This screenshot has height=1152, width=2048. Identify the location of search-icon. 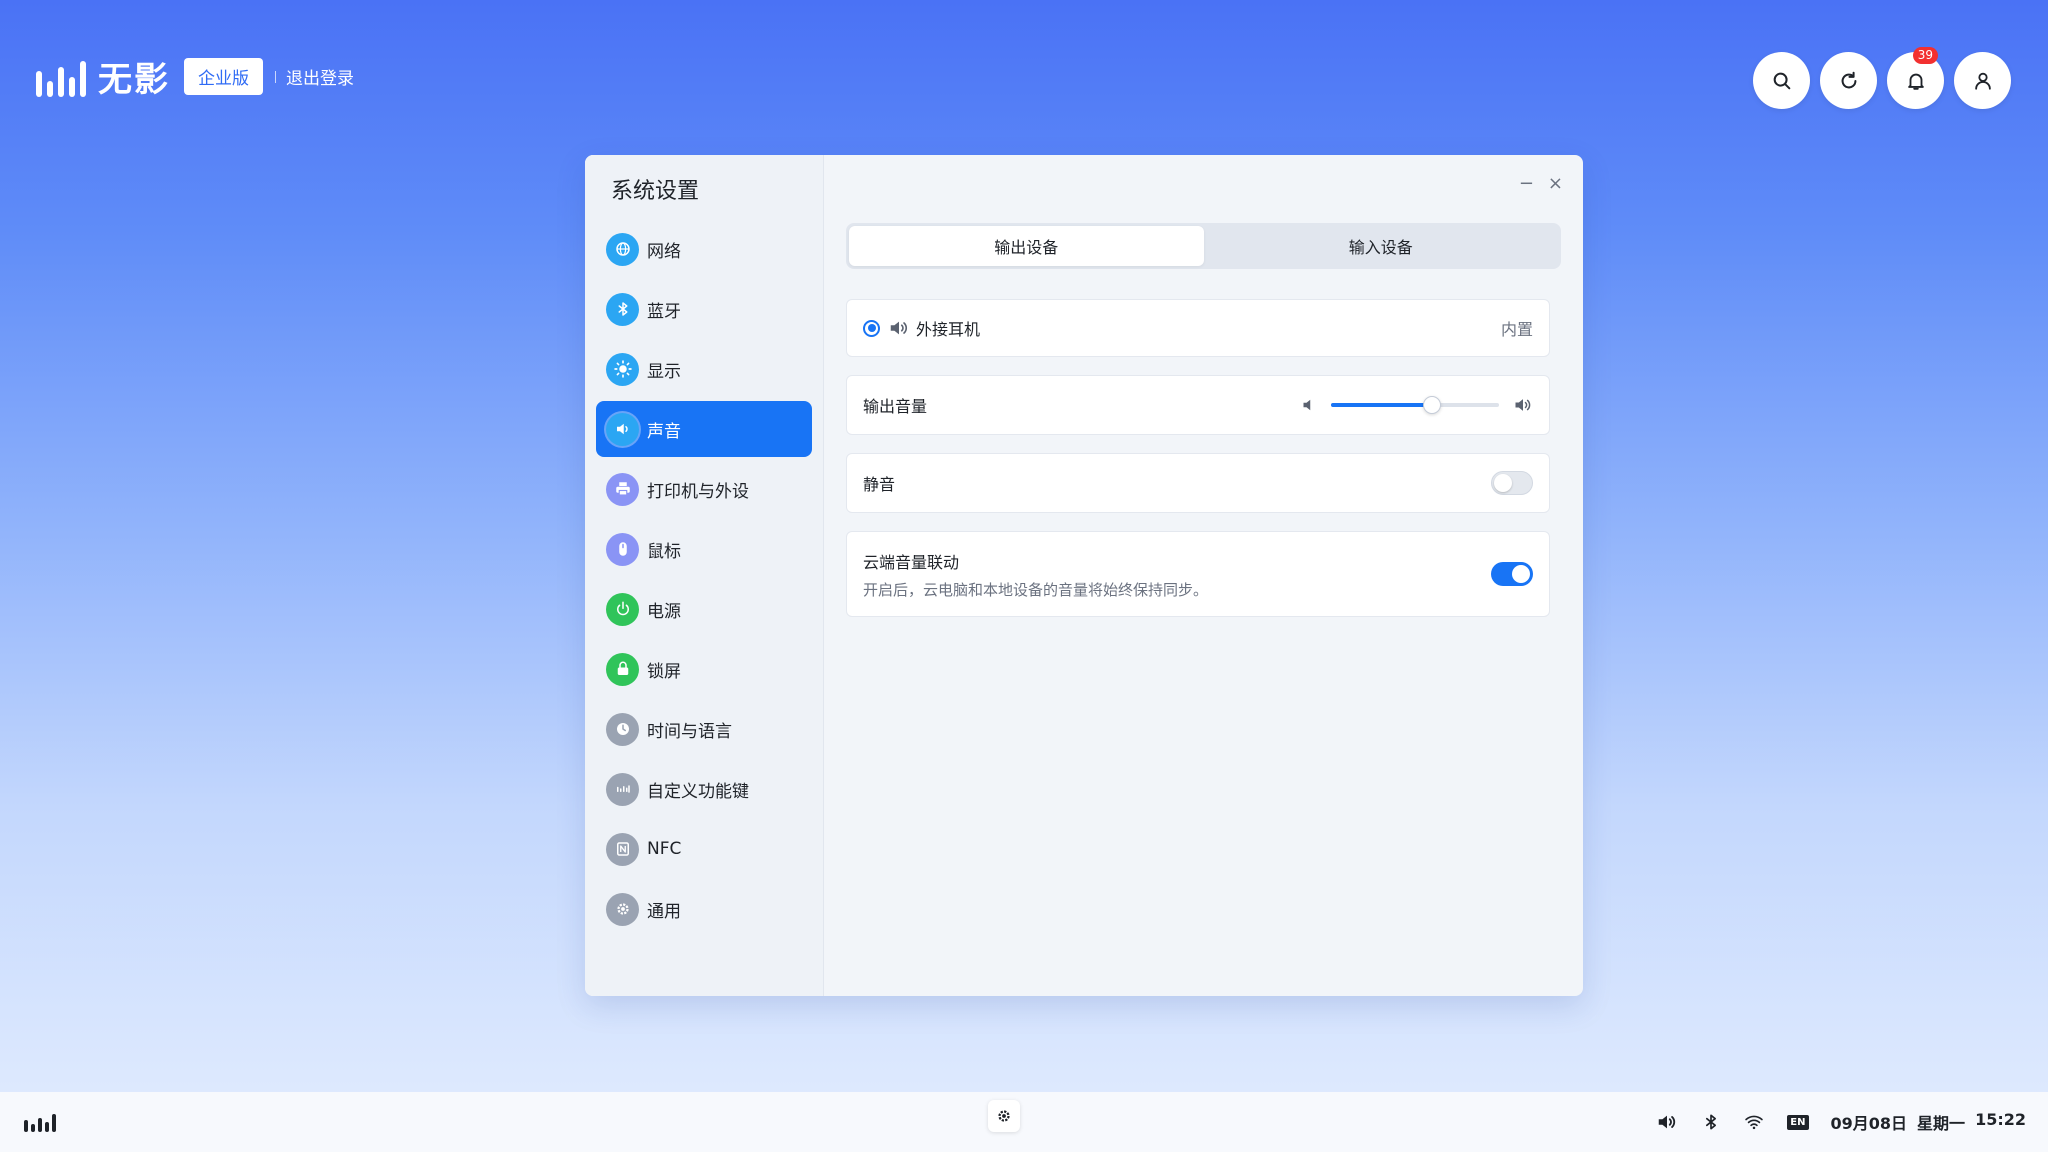
(1781, 80).